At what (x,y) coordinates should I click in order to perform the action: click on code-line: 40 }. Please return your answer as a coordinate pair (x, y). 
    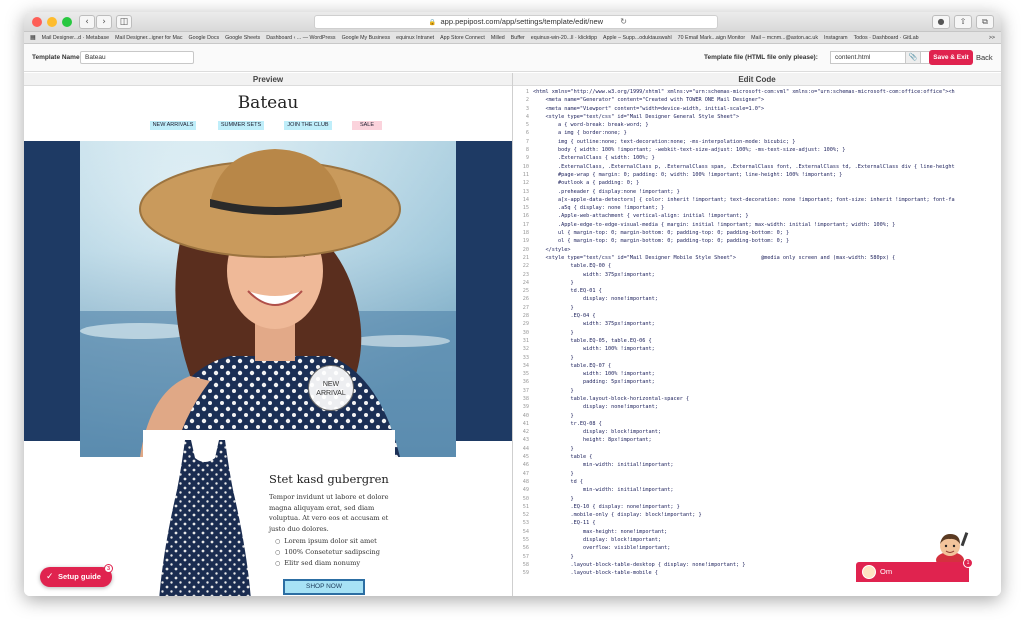
    Looking at the image, I should click on (757, 416).